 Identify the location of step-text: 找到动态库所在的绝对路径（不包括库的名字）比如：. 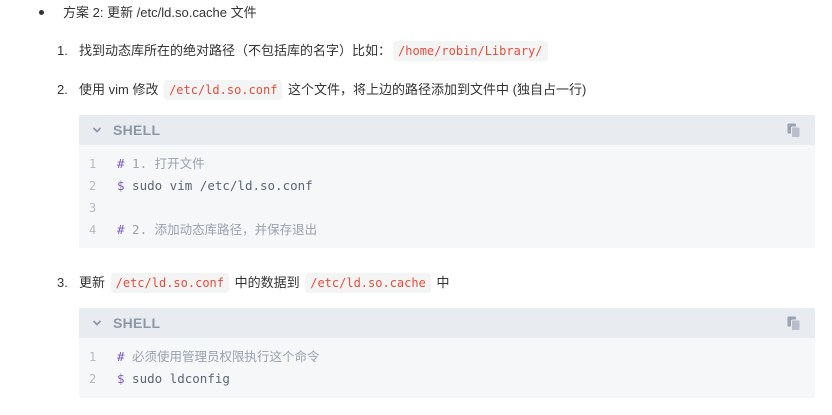
(235, 50).